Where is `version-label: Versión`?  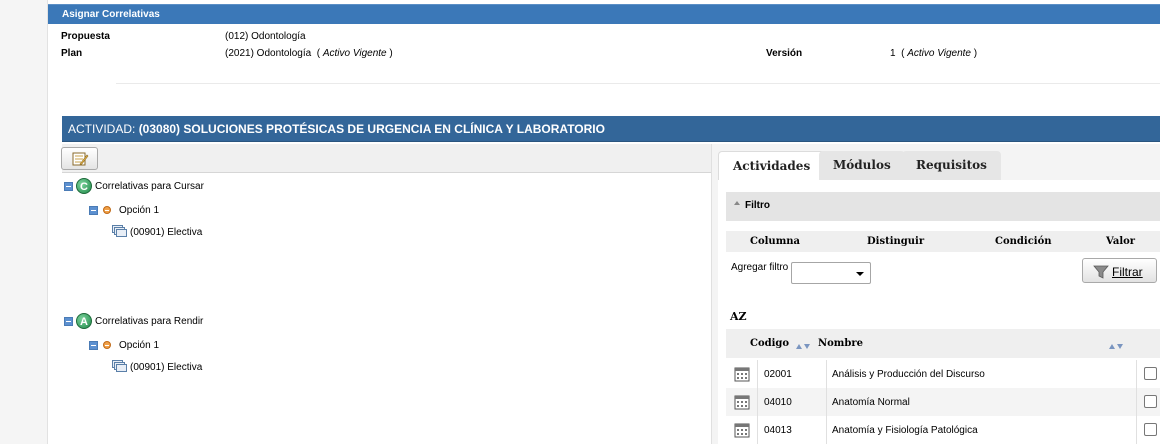 version-label: Versión is located at coordinates (784, 53).